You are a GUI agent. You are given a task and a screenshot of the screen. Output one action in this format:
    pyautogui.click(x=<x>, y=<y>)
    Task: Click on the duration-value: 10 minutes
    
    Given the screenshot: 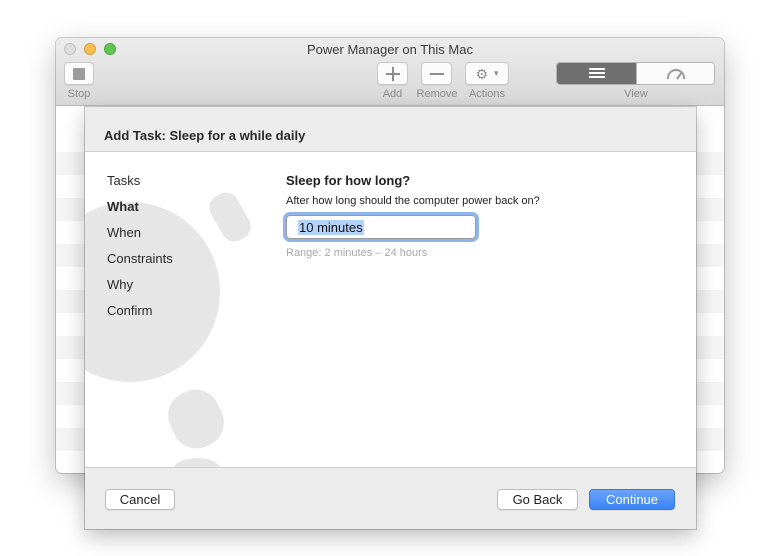 What is the action you would take?
    pyautogui.click(x=331, y=227)
    